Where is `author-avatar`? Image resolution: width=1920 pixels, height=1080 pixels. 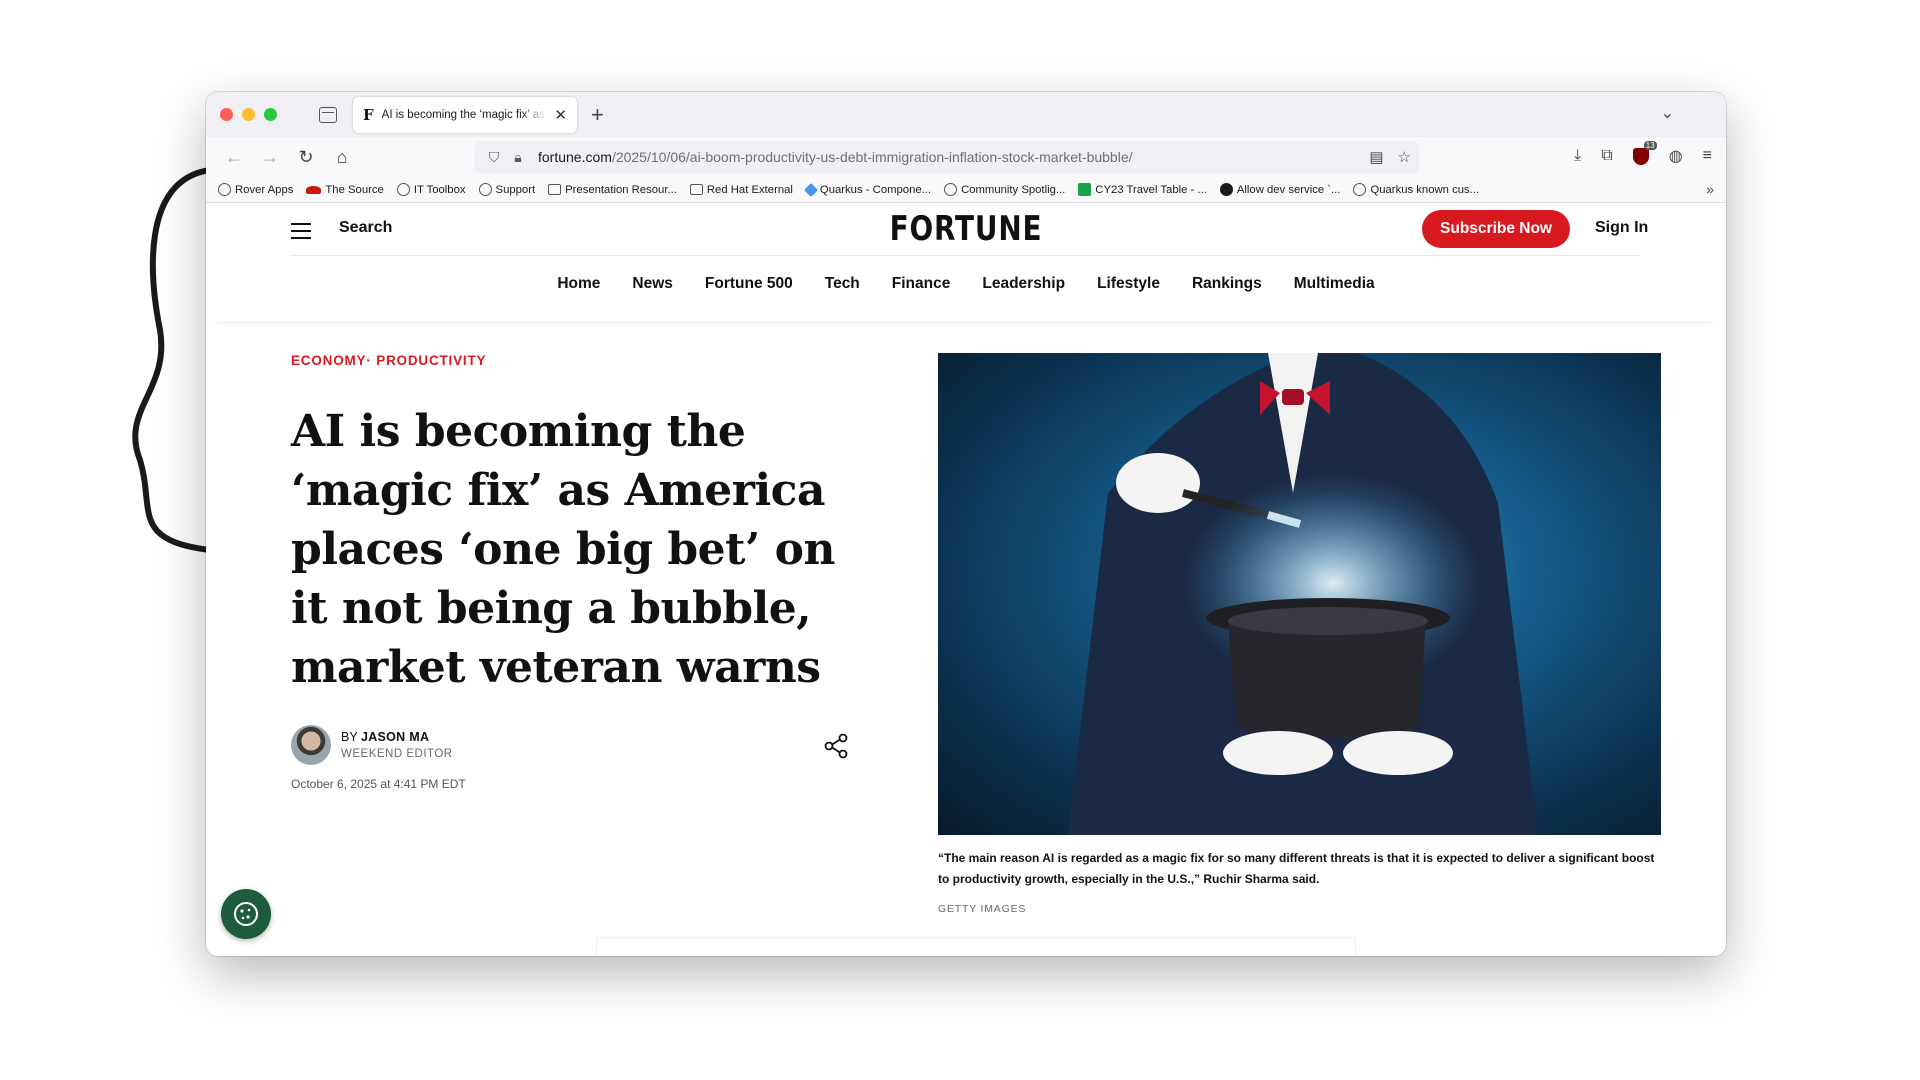
author-avatar is located at coordinates (311, 745).